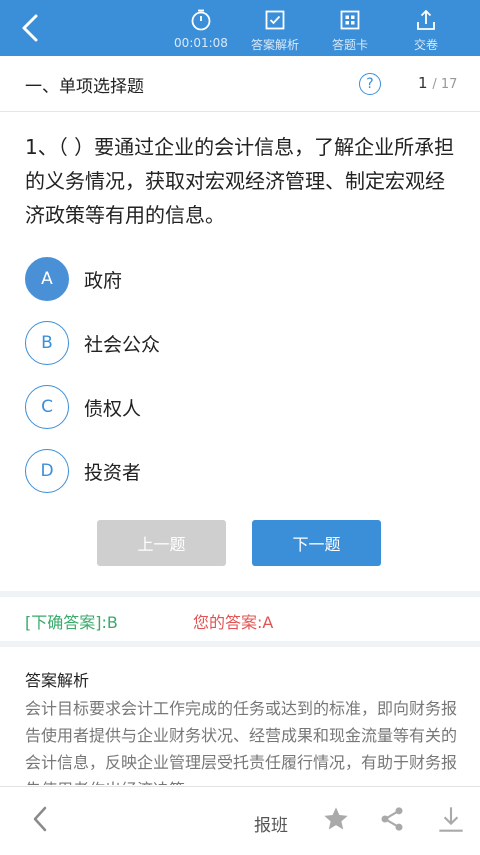  Describe the element at coordinates (370, 84) in the screenshot. I see `help-icon: ?` at that location.